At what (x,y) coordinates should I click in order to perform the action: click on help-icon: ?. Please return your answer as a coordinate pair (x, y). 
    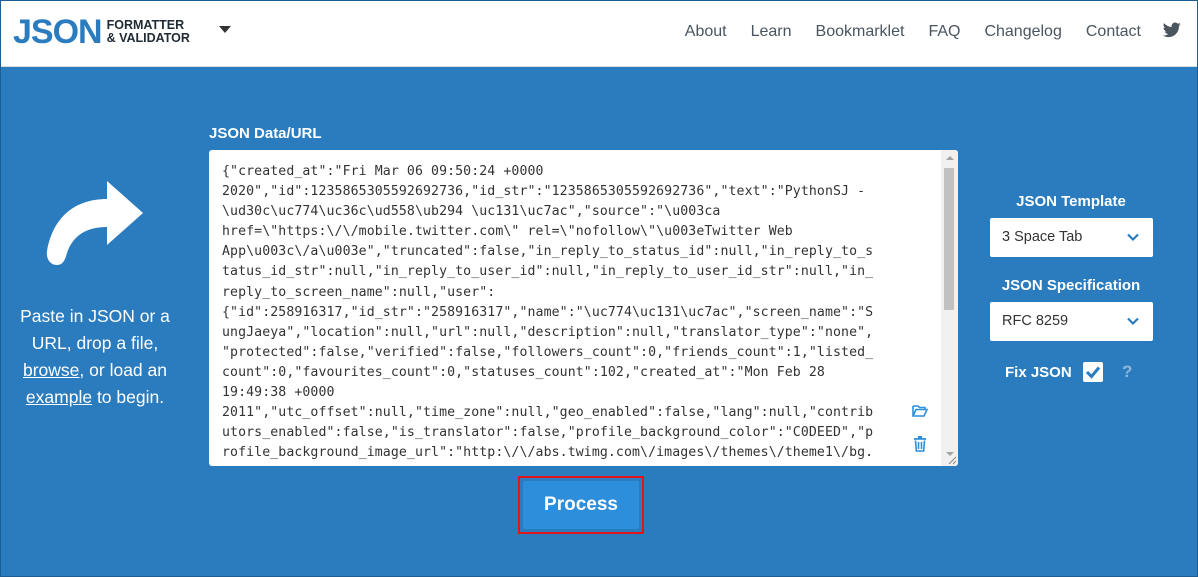
    Looking at the image, I should click on (1127, 372).